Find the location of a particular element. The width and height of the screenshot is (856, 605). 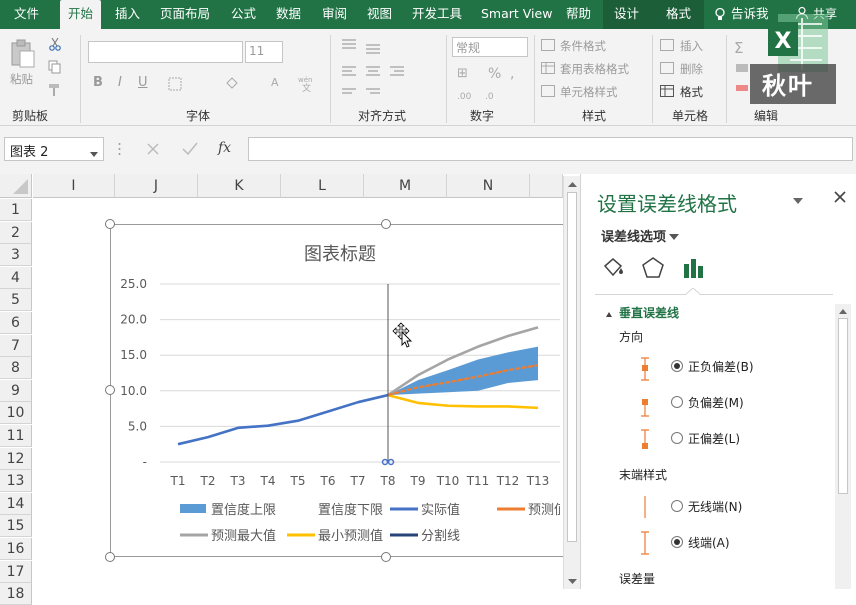

tab-4: 公式 is located at coordinates (243, 14).